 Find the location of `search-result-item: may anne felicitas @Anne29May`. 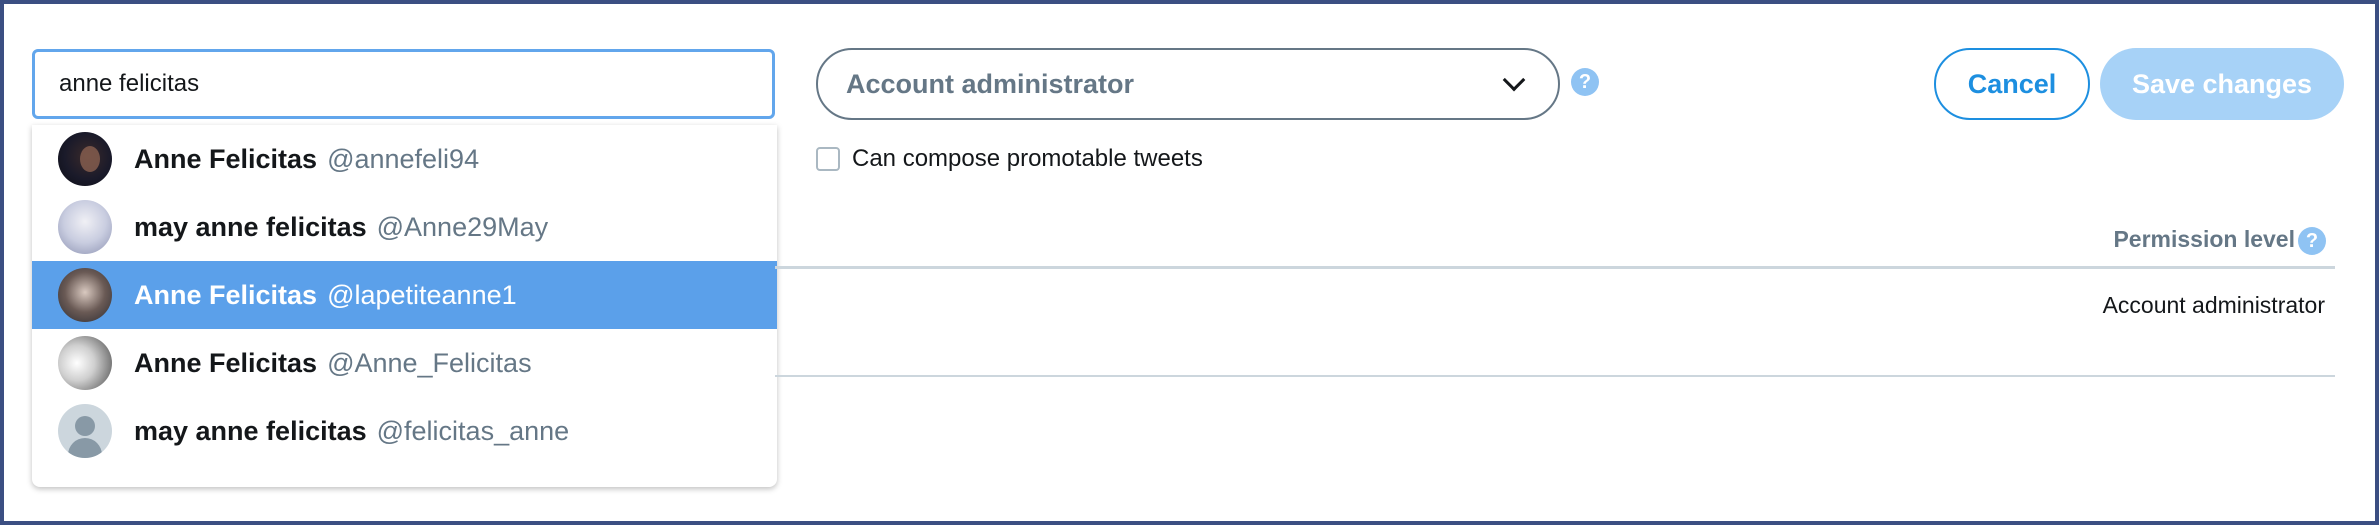

search-result-item: may anne felicitas @Anne29May is located at coordinates (404, 227).